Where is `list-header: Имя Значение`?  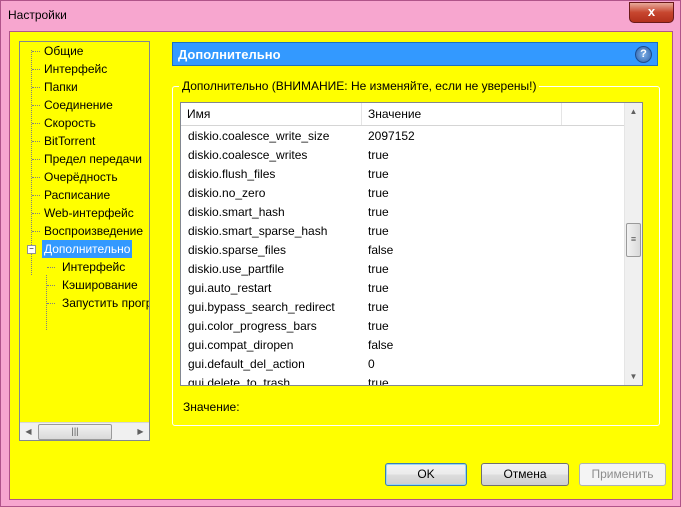
list-header: Имя Значение is located at coordinates (403, 114).